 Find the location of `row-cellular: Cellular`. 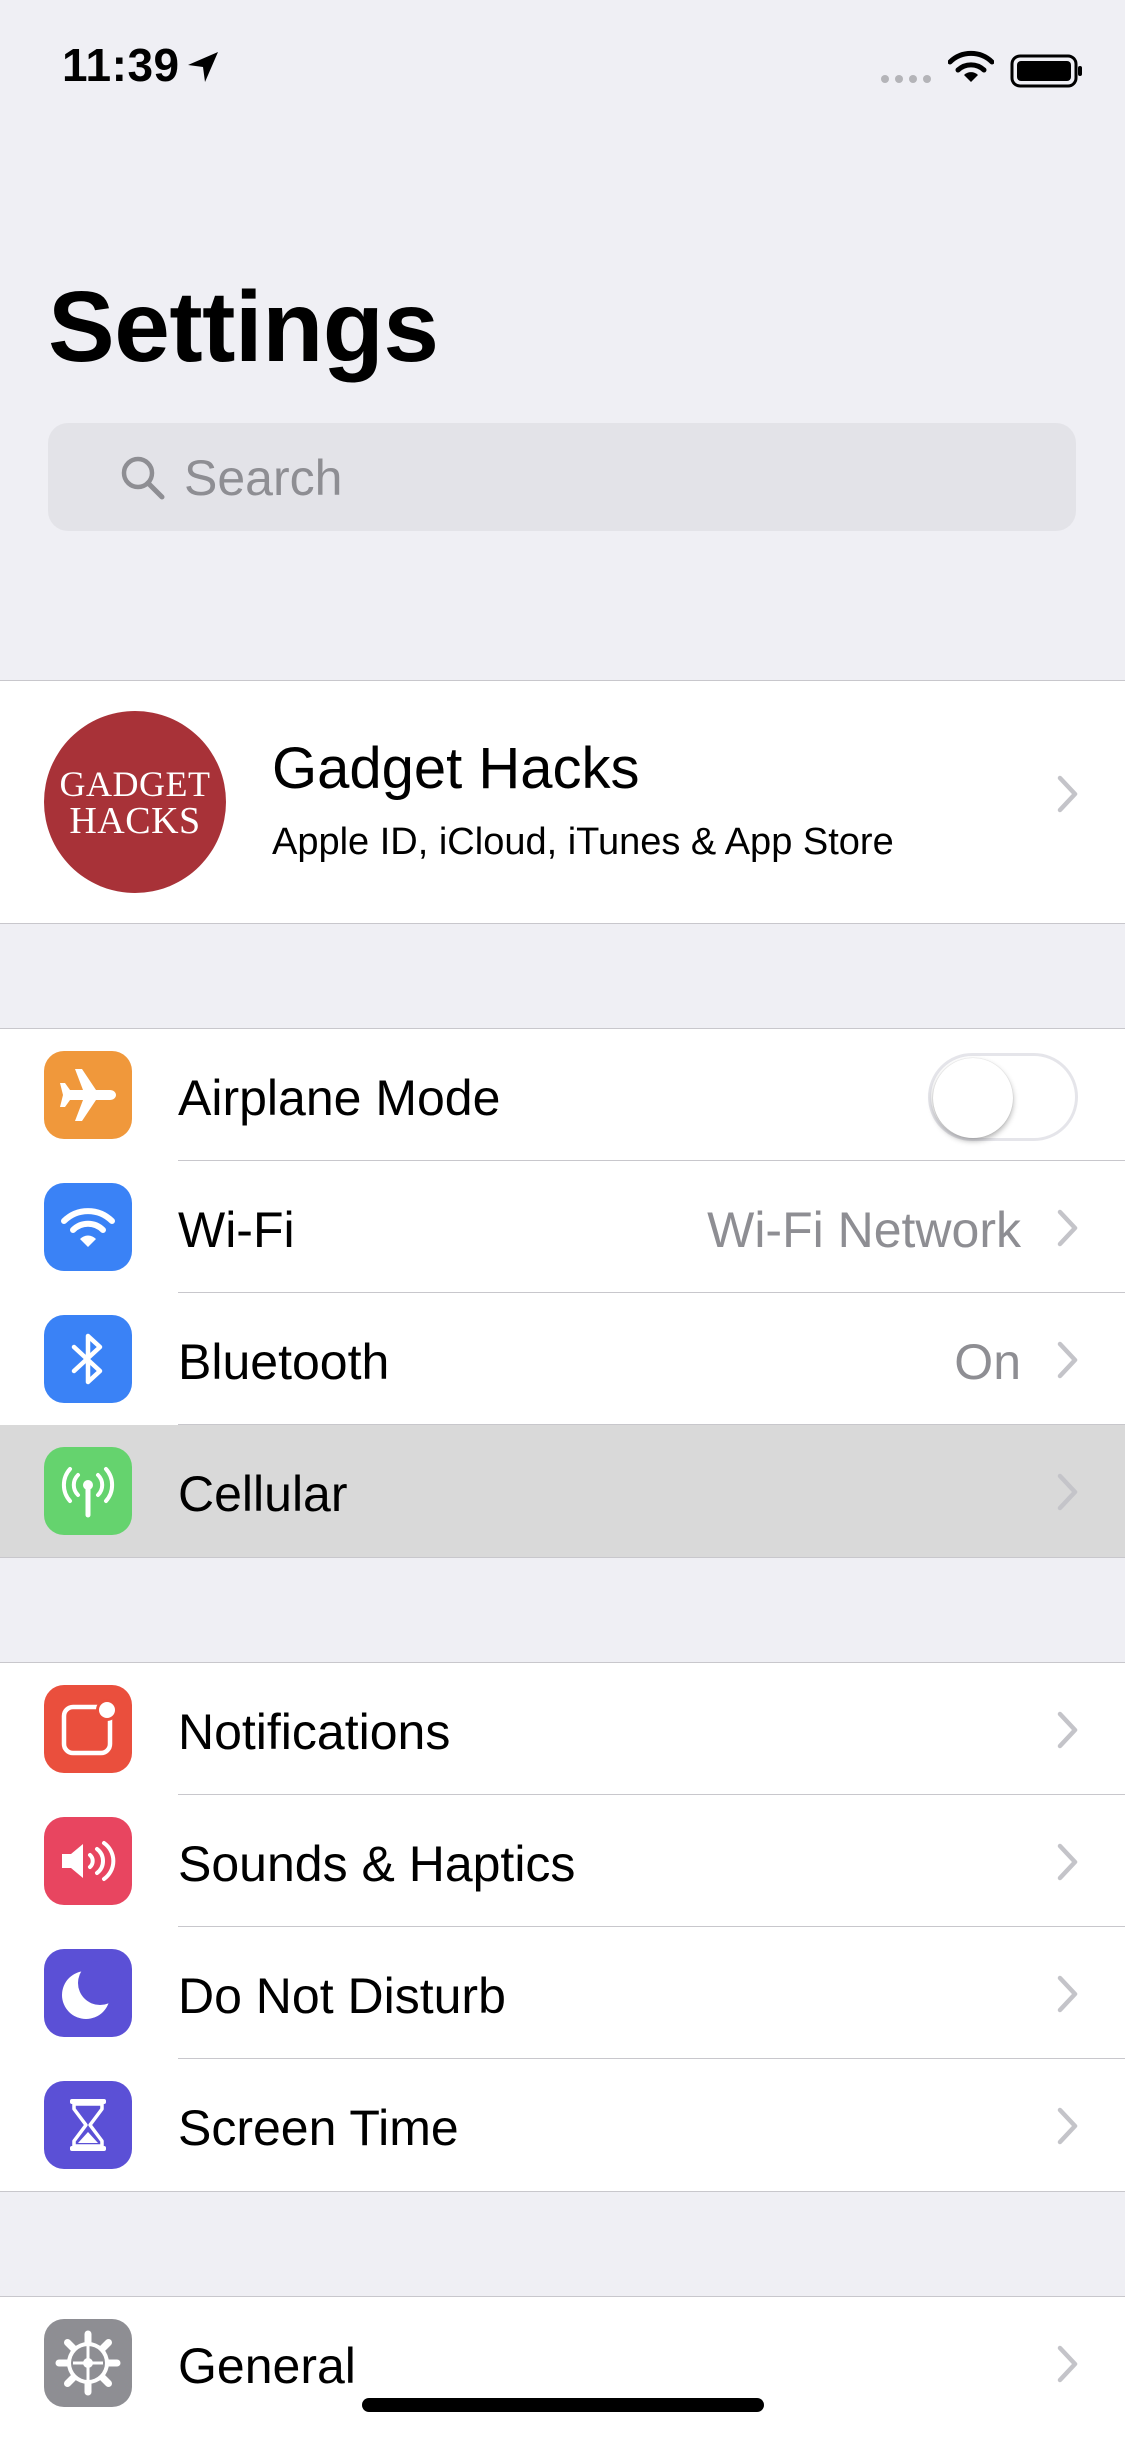

row-cellular: Cellular is located at coordinates (562, 1491).